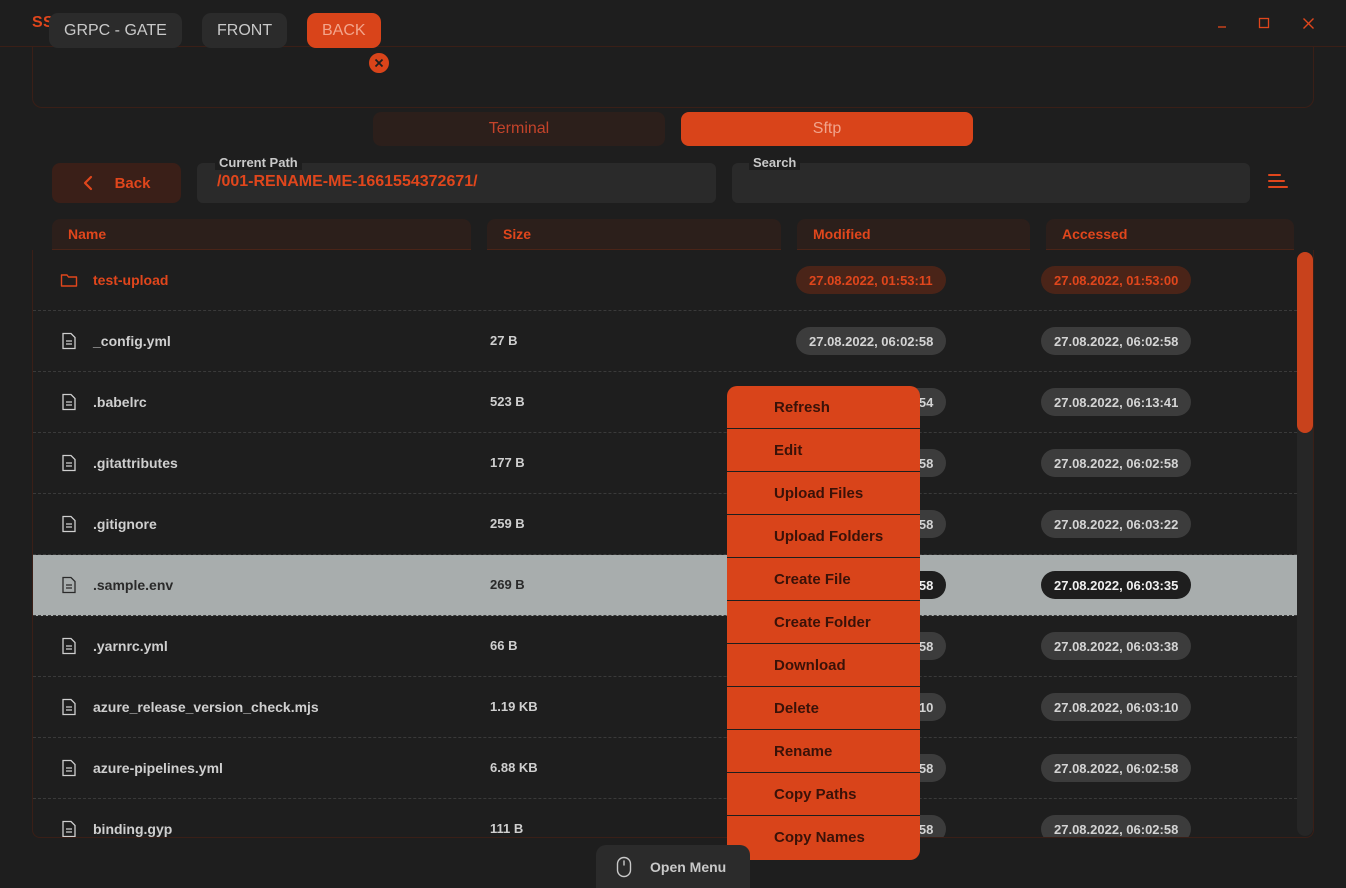 The height and width of the screenshot is (888, 1346). Describe the element at coordinates (135, 463) in the screenshot. I see `file-name: .gitattributes` at that location.